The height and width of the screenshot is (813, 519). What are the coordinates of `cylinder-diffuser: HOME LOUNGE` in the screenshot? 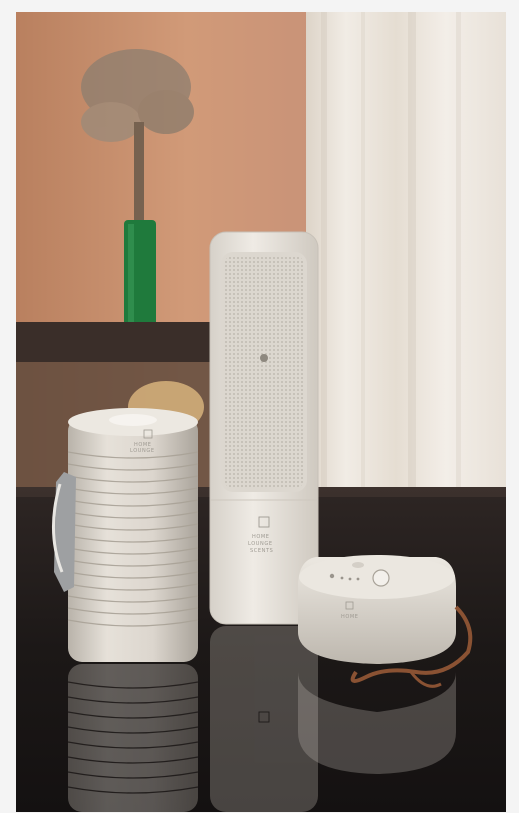 It's located at (125, 535).